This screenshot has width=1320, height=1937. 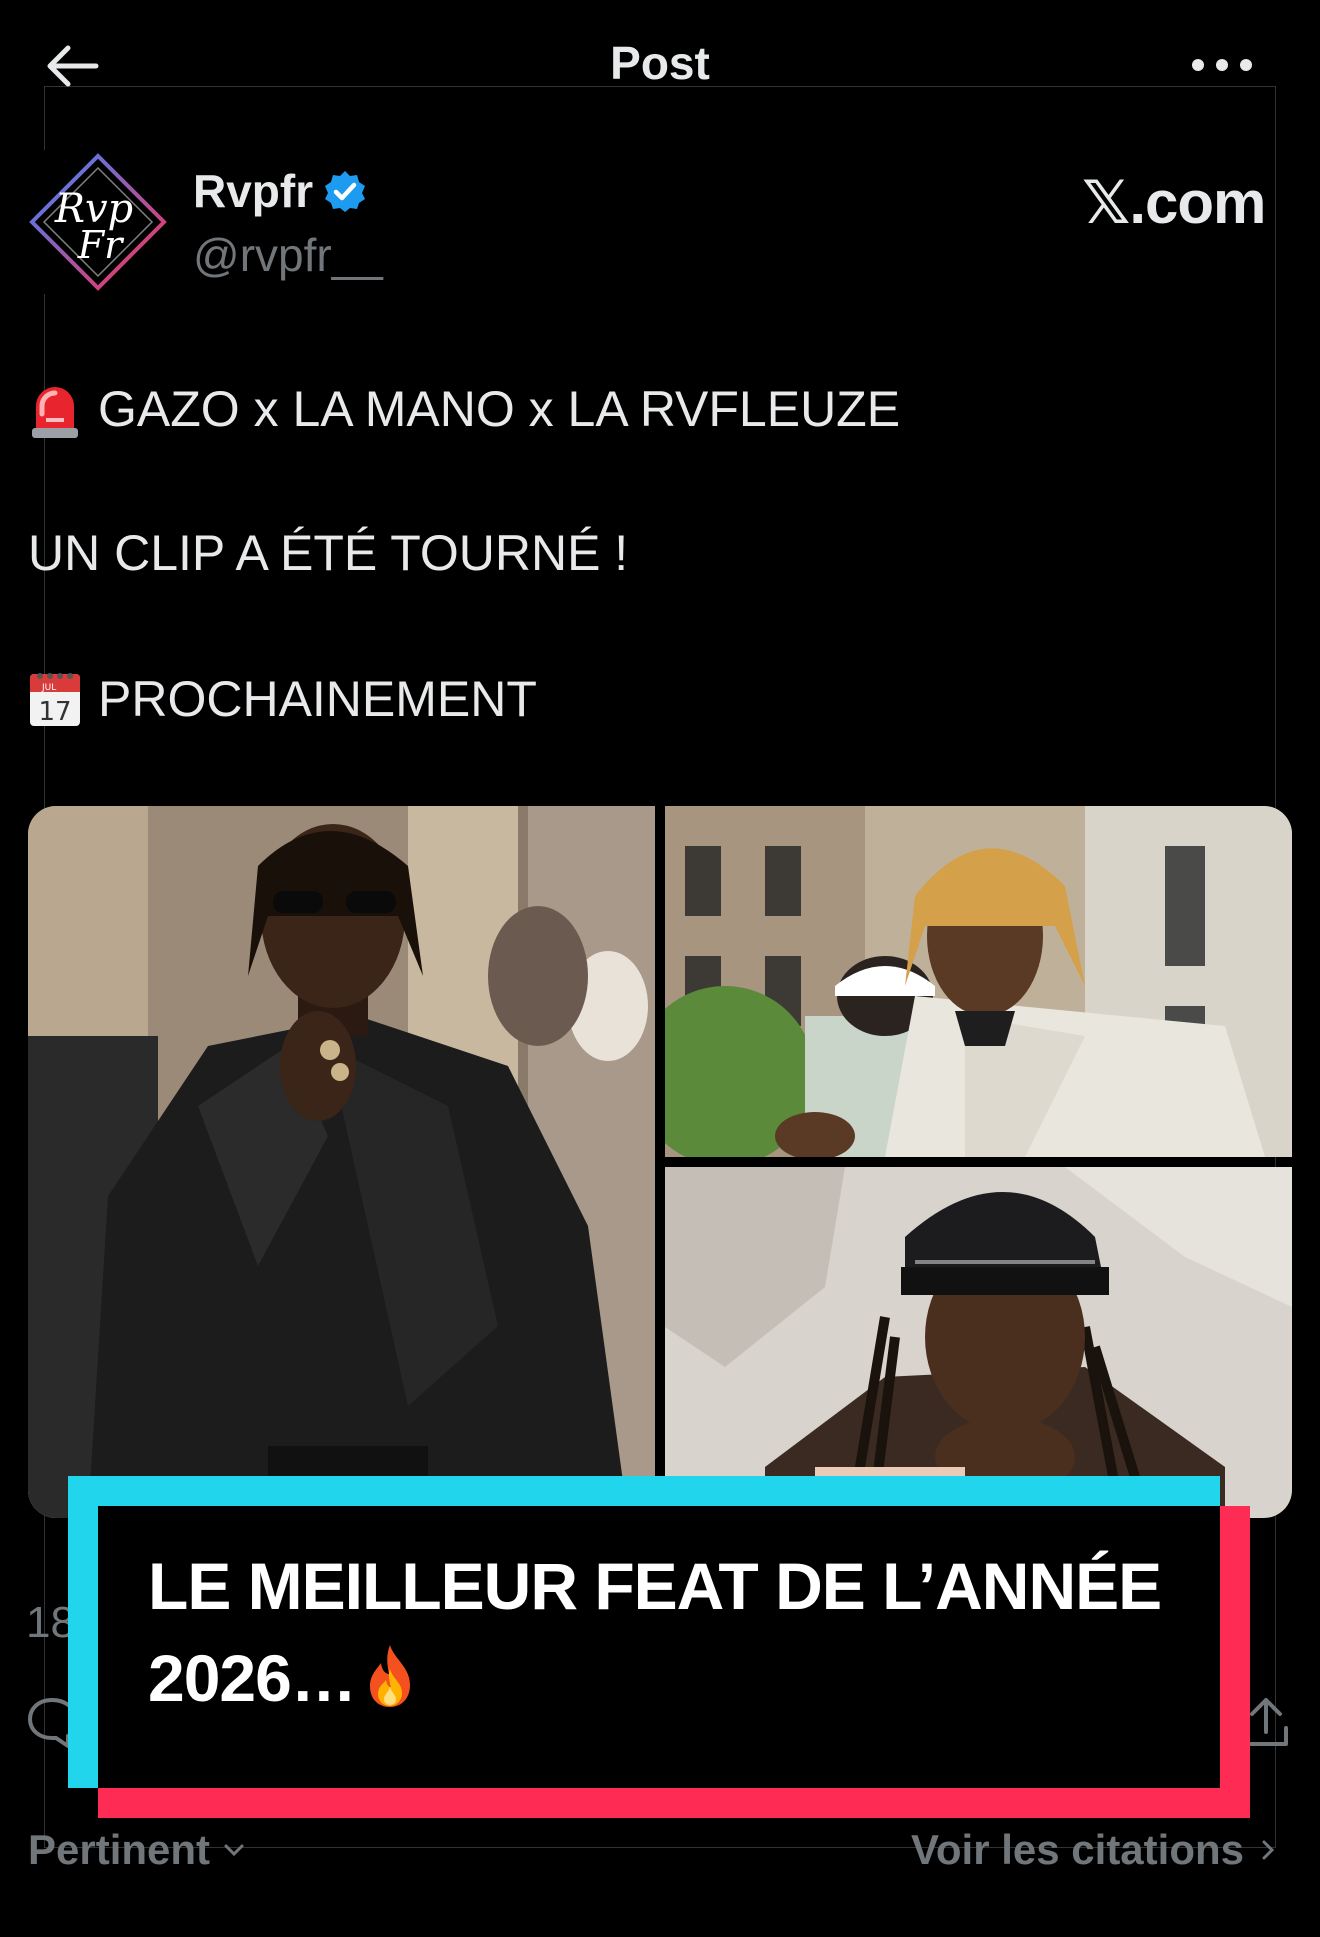 I want to click on tweet-line-2: UN CLIP A ÉTÉ TOURNÉ !, so click(x=328, y=553).